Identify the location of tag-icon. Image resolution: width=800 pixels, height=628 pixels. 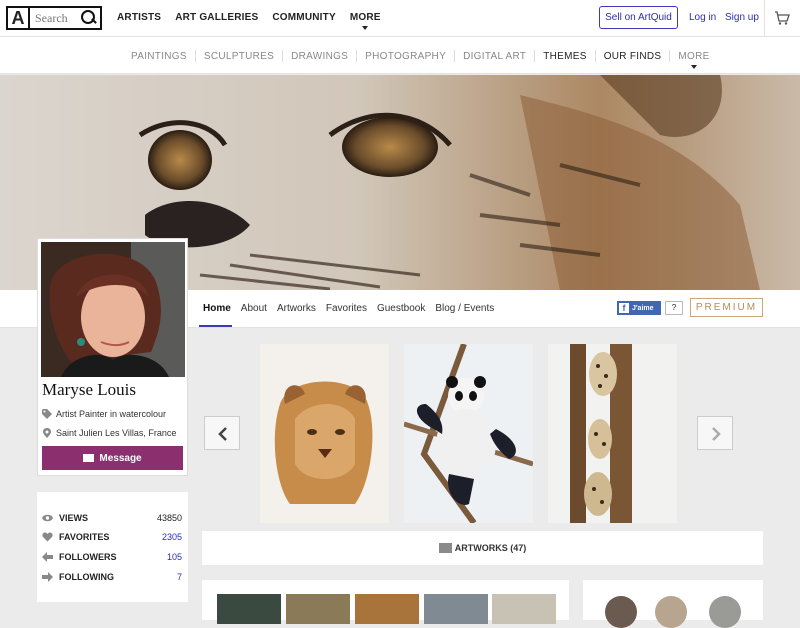
(47, 414).